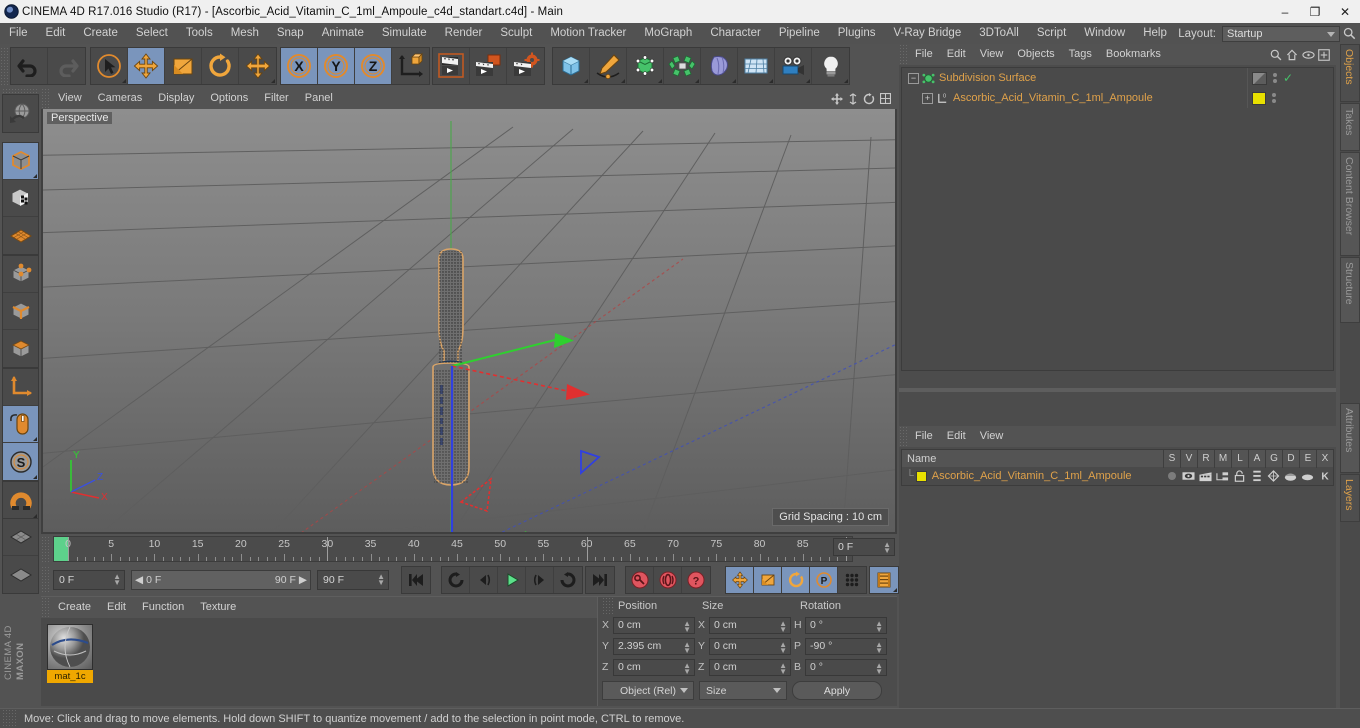  What do you see at coordinates (1205, 458) in the screenshot?
I see `layer-col-r: R` at bounding box center [1205, 458].